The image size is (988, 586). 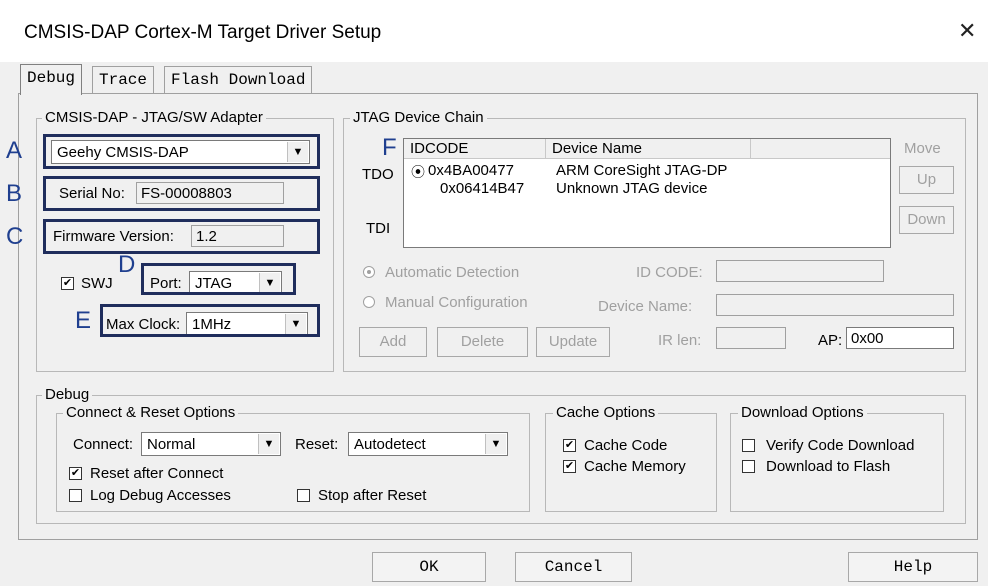 I want to click on row-device-name: Unknown JTAG device, so click(x=632, y=188).